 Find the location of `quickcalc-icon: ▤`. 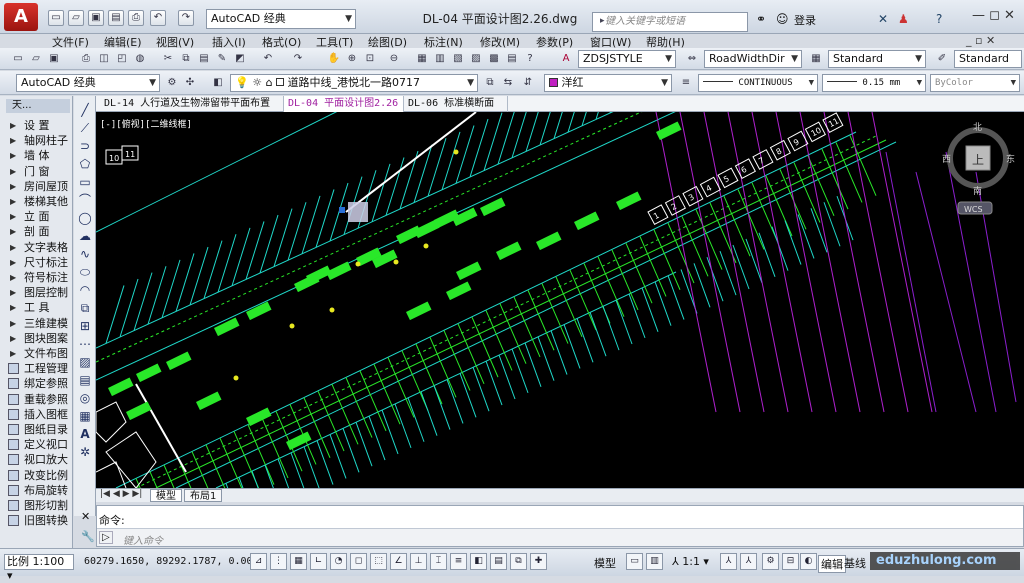

quickcalc-icon: ▤ is located at coordinates (512, 59).